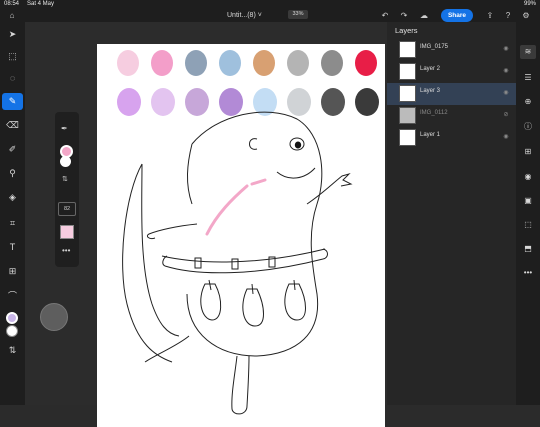  Describe the element at coordinates (430, 91) in the screenshot. I see `layer-name: Layer 3` at that location.